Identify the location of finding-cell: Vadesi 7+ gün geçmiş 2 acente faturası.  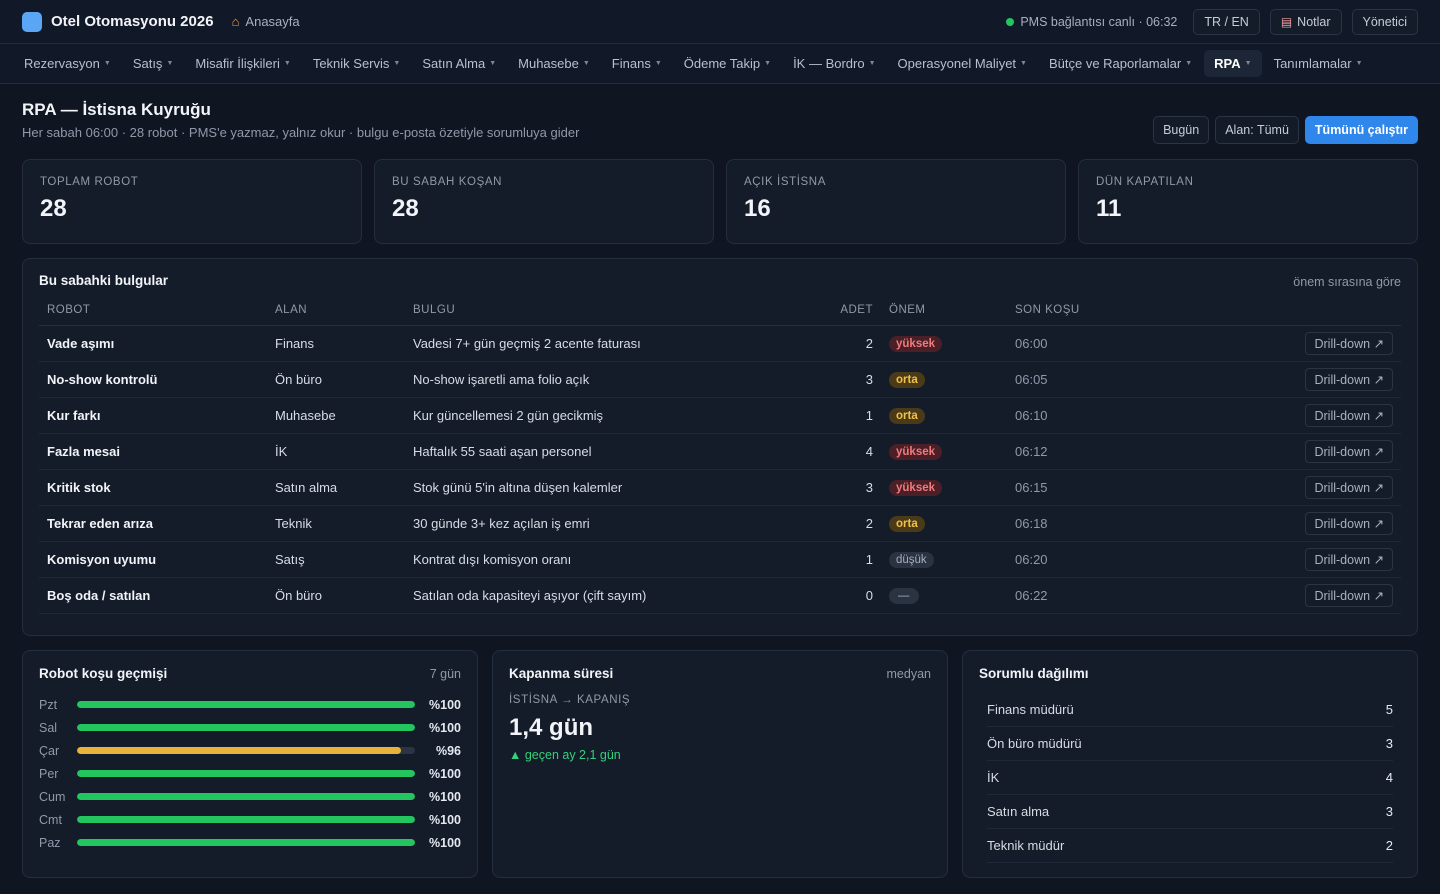
(615, 343).